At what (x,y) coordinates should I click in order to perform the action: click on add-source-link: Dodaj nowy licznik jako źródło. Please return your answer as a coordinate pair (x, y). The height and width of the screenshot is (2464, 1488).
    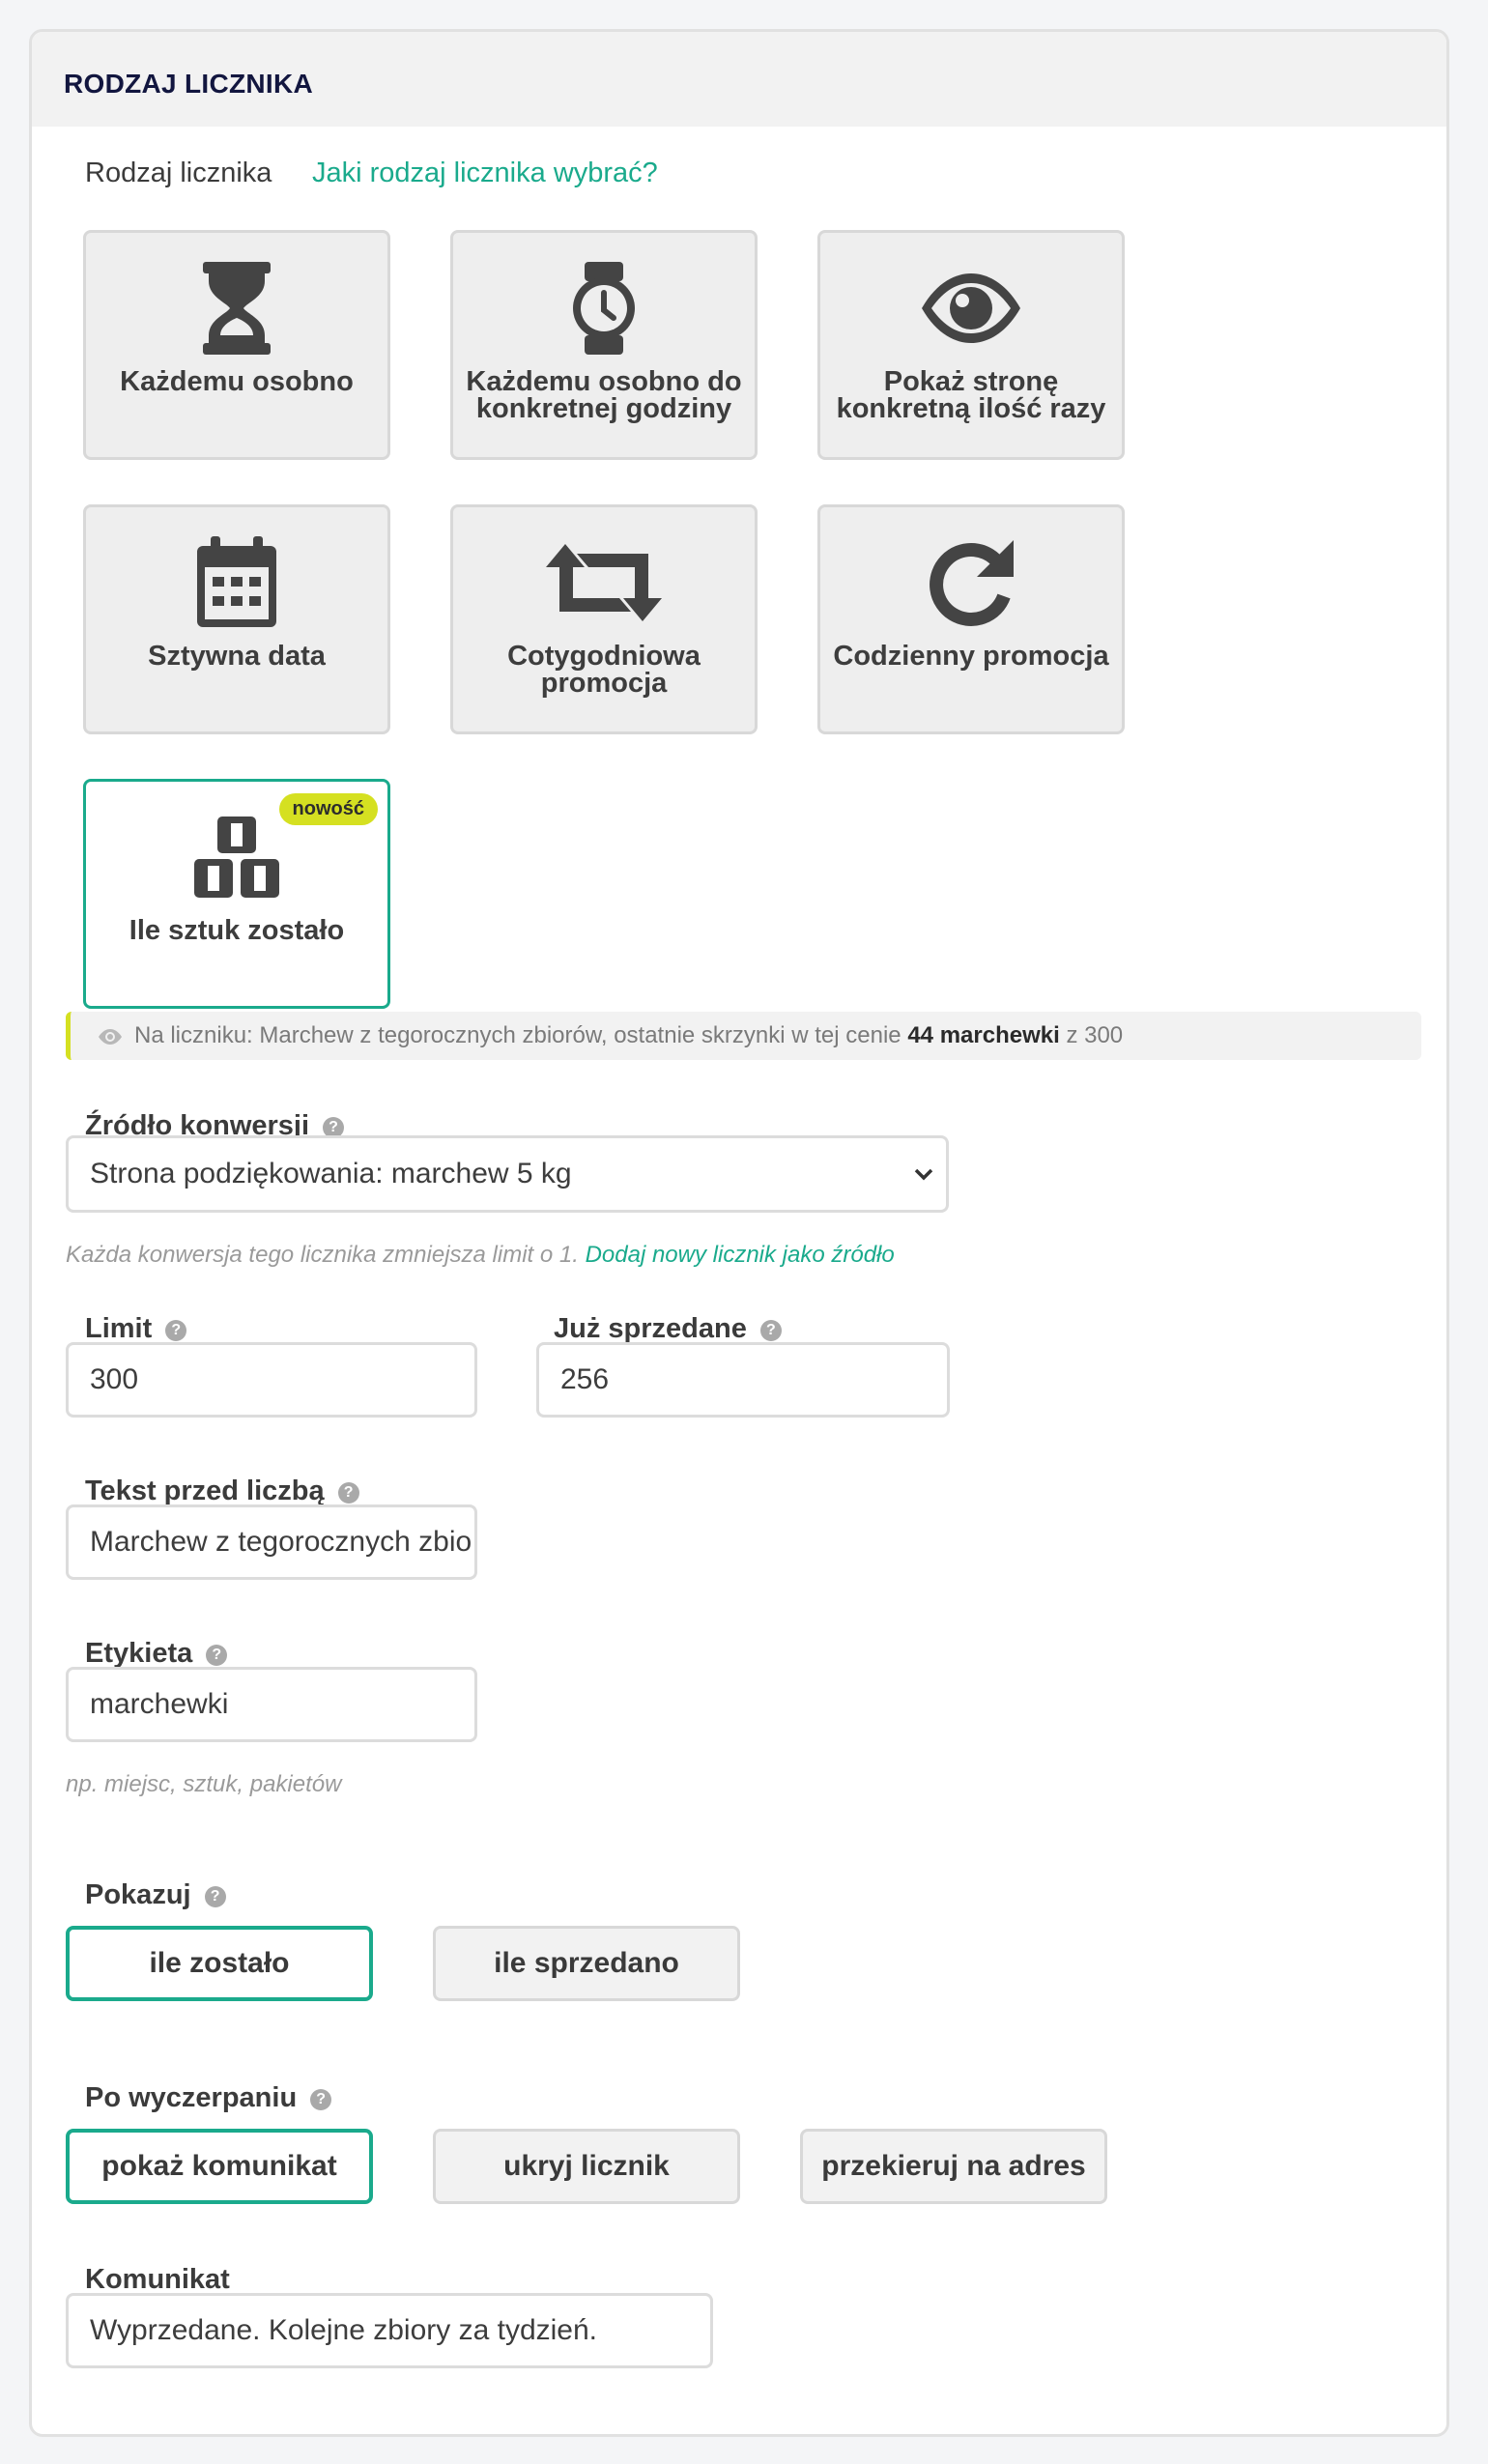
    Looking at the image, I should click on (740, 1255).